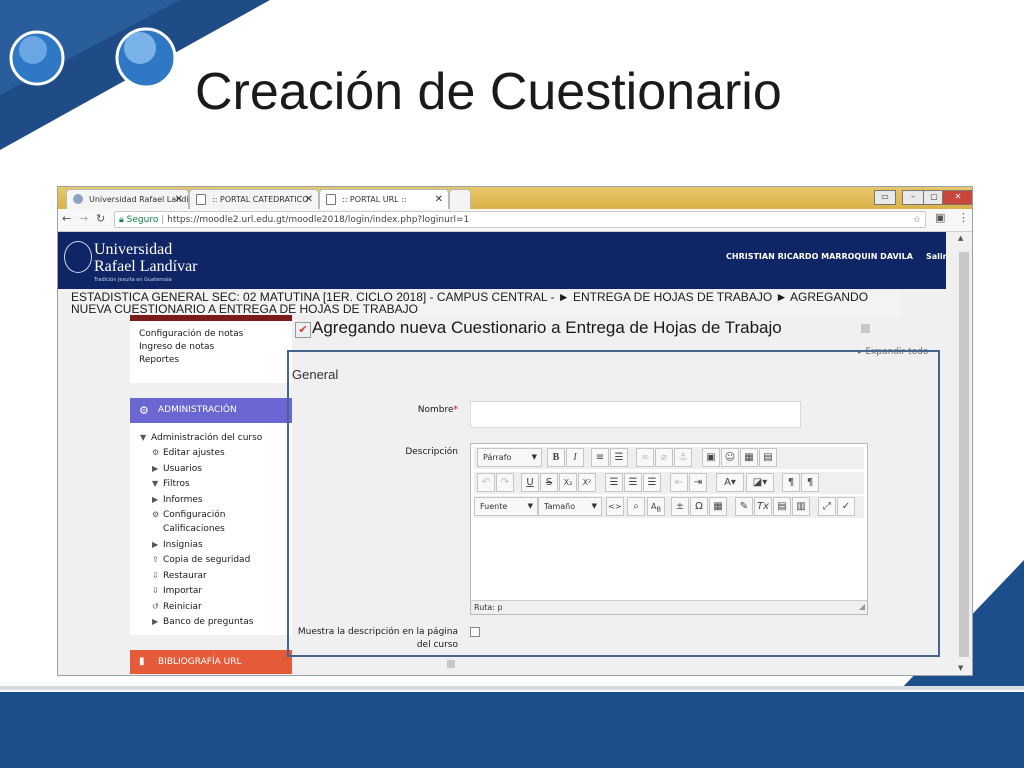 This screenshot has width=1024, height=768. Describe the element at coordinates (940, 217) in the screenshot. I see `extension-icon: ▣` at that location.